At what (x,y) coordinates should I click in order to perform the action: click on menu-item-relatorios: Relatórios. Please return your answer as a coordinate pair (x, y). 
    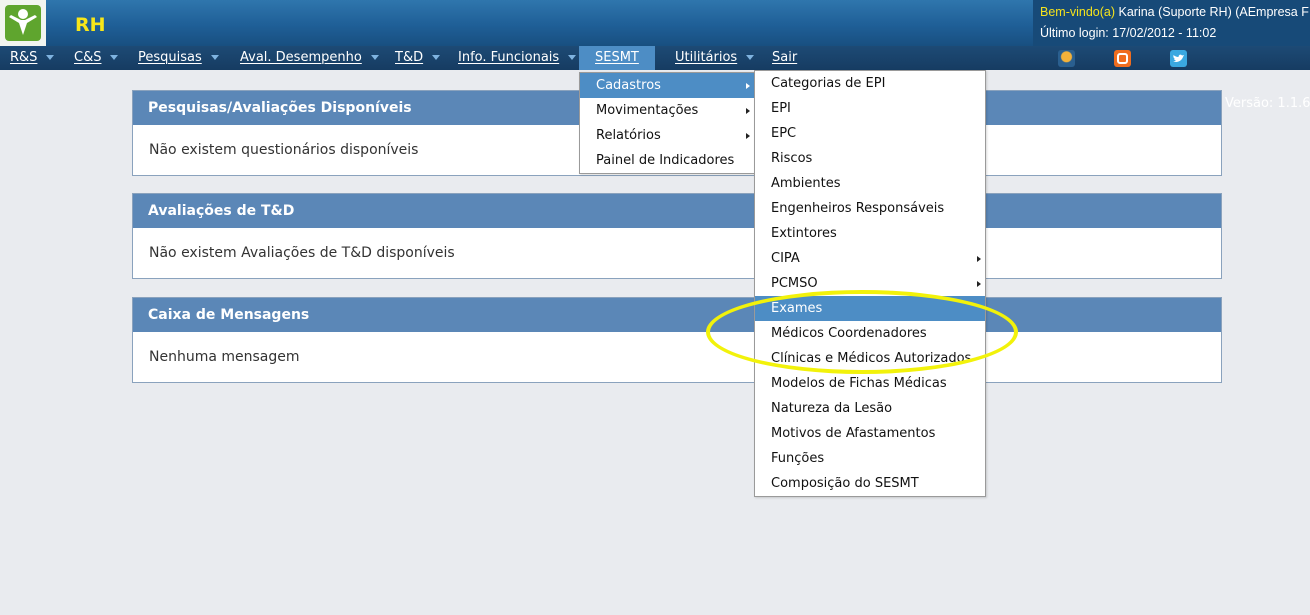
    Looking at the image, I should click on (667, 135).